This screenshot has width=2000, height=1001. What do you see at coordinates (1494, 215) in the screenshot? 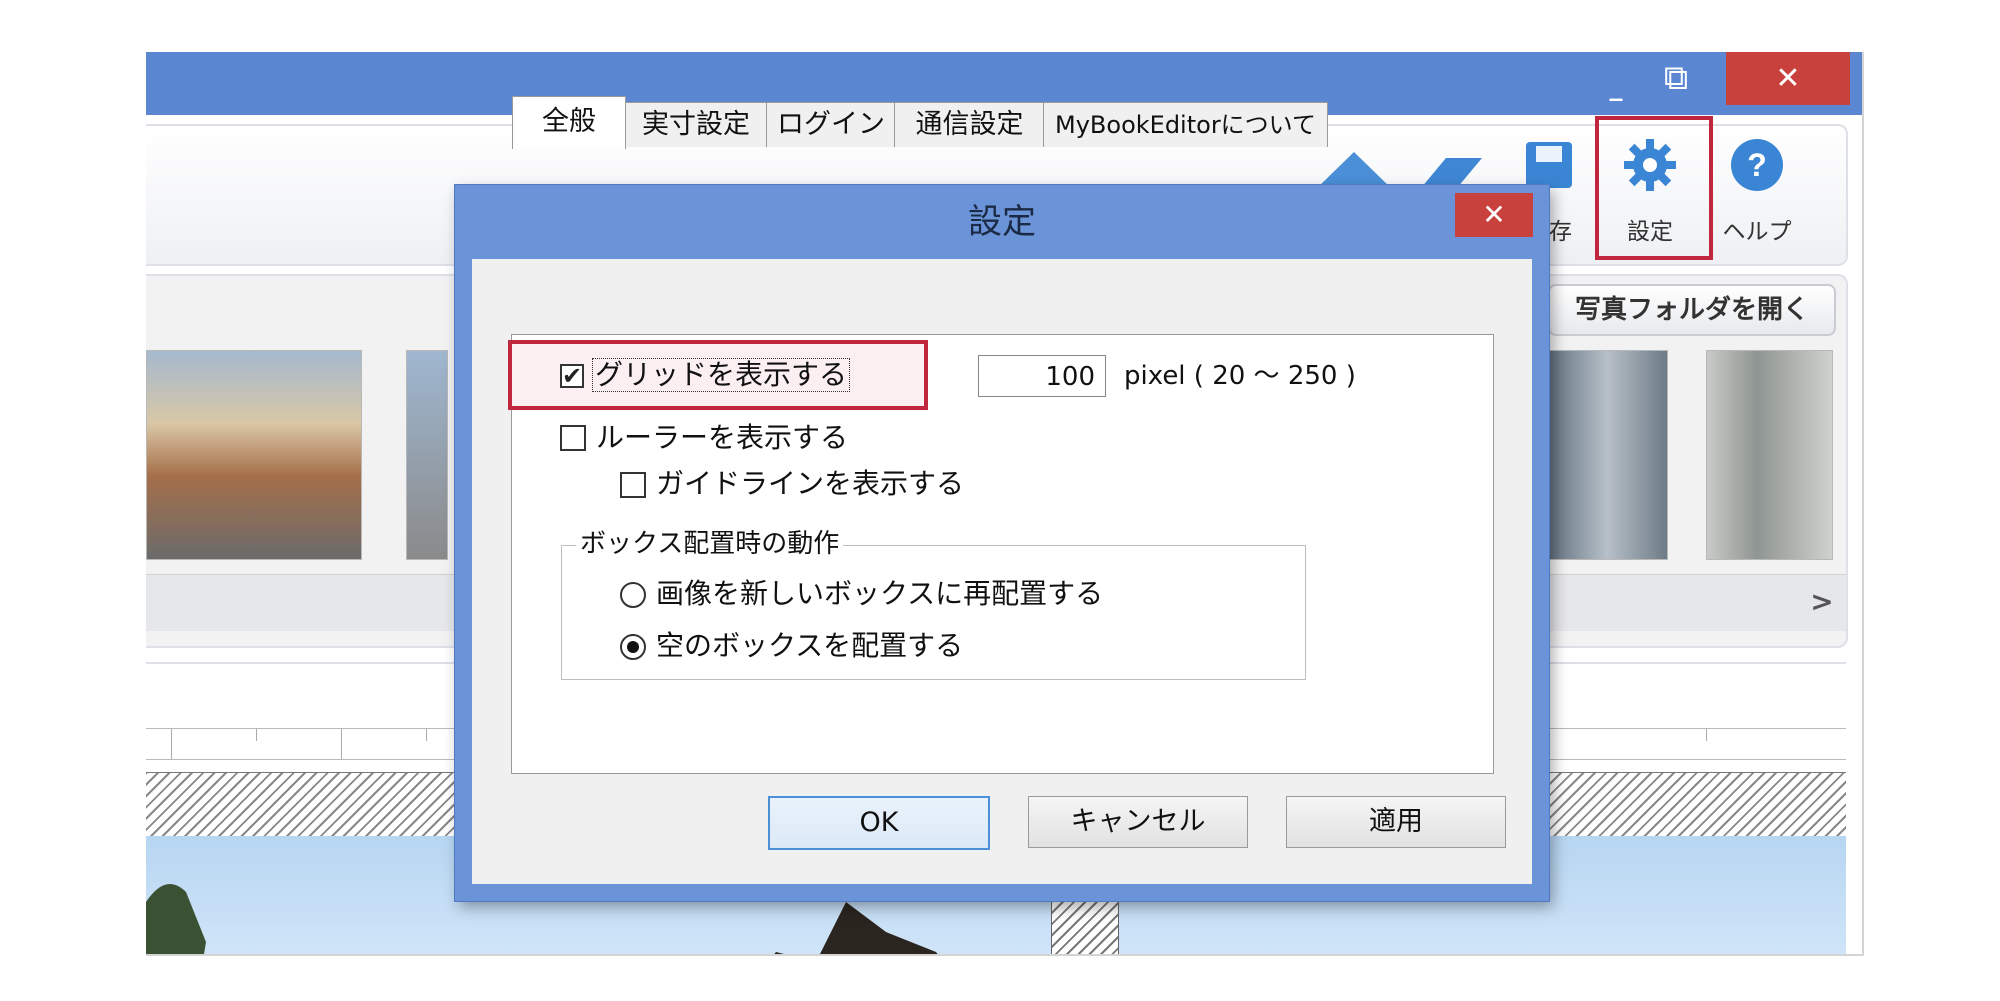
I see `dialog-close-button: ✕` at bounding box center [1494, 215].